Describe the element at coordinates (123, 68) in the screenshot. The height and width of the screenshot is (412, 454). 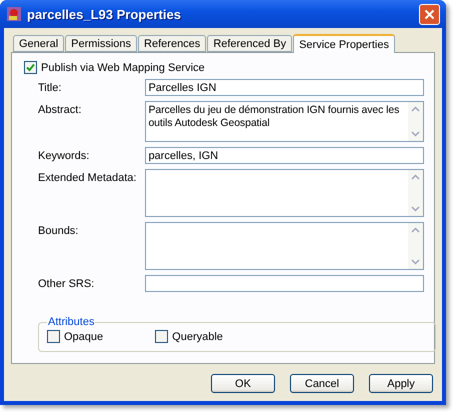
I see `checkbox-label: Publish via Web Mapping Service` at that location.